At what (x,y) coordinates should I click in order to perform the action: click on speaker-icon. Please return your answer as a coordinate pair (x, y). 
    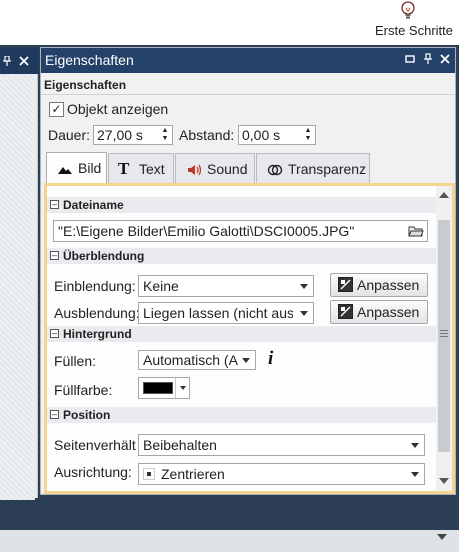
    Looking at the image, I should click on (195, 170).